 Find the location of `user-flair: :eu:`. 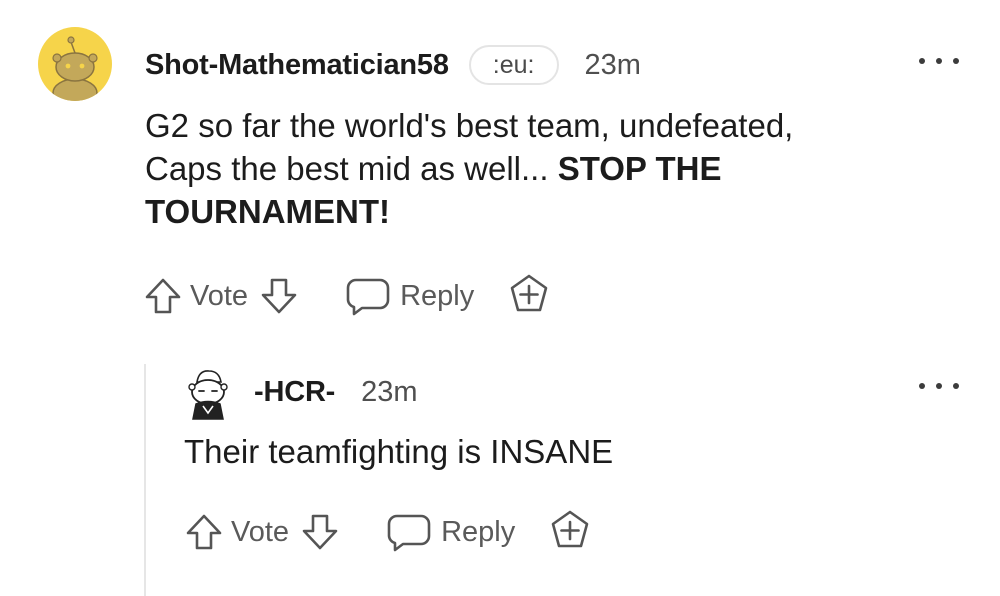

user-flair: :eu: is located at coordinates (513, 65).